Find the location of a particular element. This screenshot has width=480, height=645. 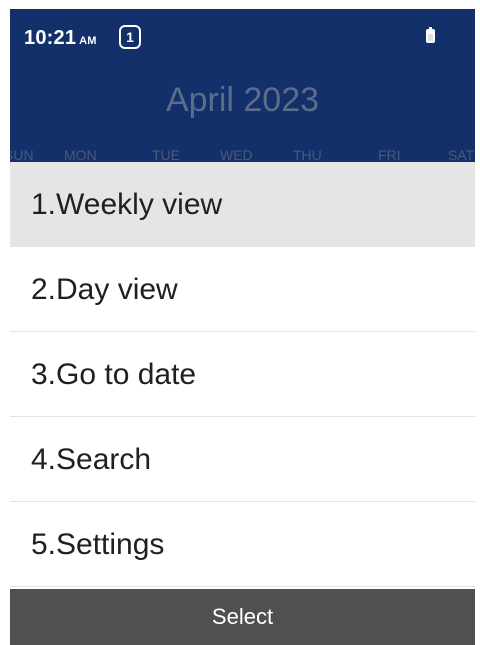

status-bar: 10:21 AM 1 is located at coordinates (242, 38).